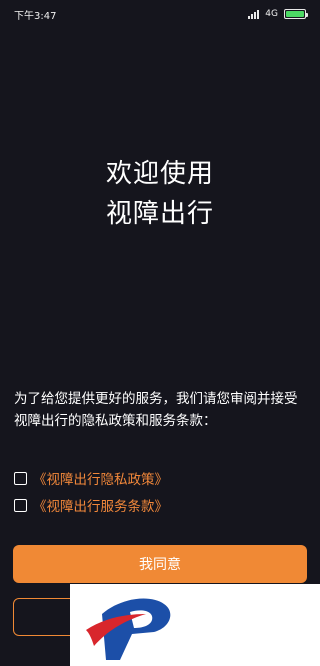 The image size is (320, 666). Describe the element at coordinates (160, 564) in the screenshot. I see `agree-button: 我同意` at that location.